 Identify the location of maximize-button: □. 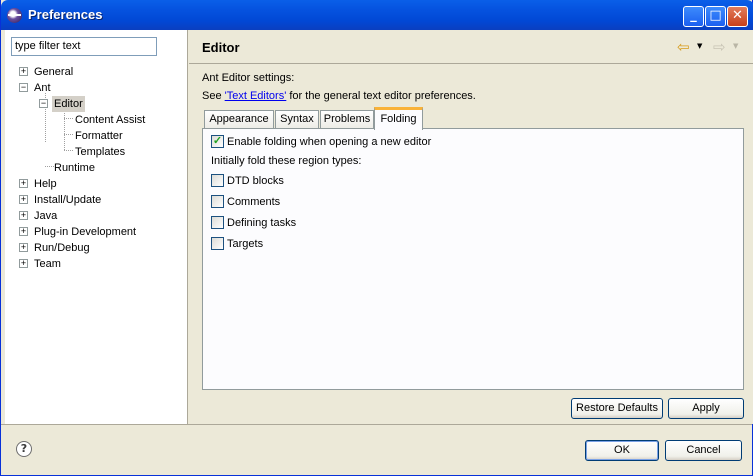
(715, 16).